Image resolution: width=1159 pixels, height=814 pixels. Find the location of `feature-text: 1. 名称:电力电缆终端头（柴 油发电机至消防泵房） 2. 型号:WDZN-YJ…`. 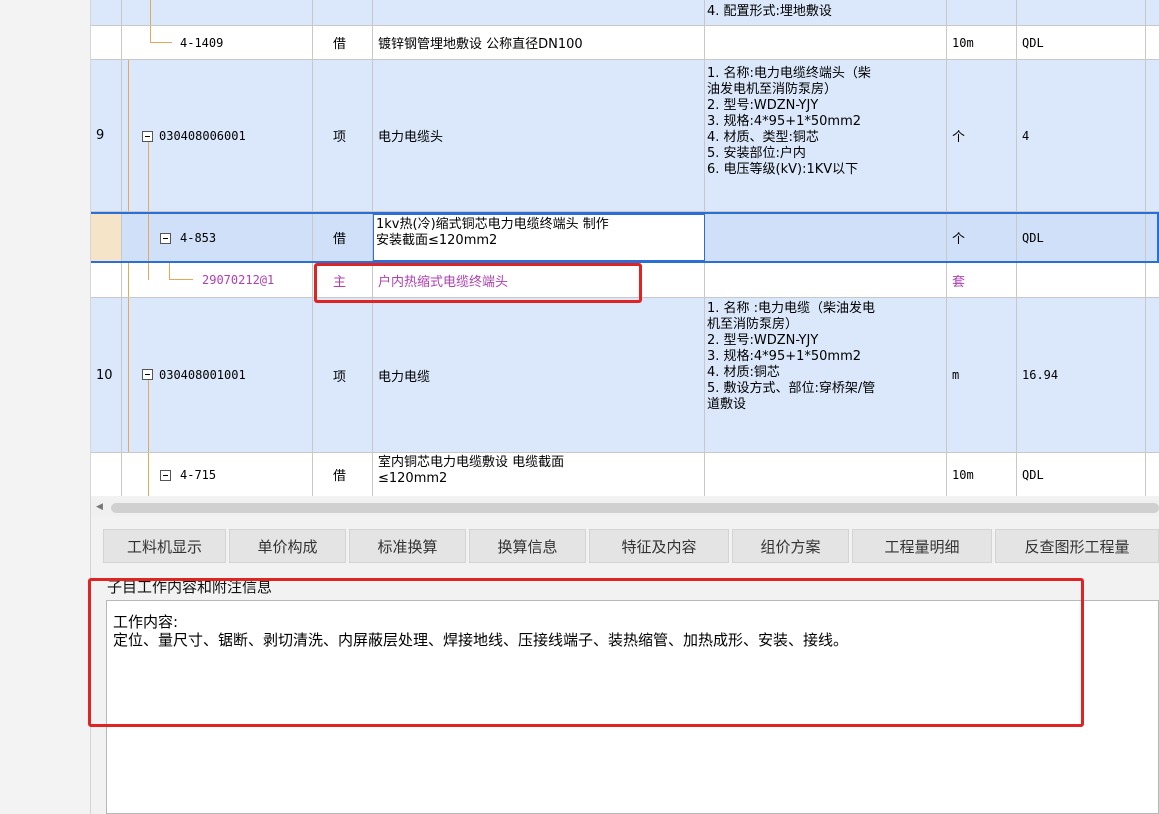

feature-text: 1. 名称:电力电缆终端头（柴 油发电机至消防泵房） 2. 型号:WDZN-YJ… is located at coordinates (789, 121).